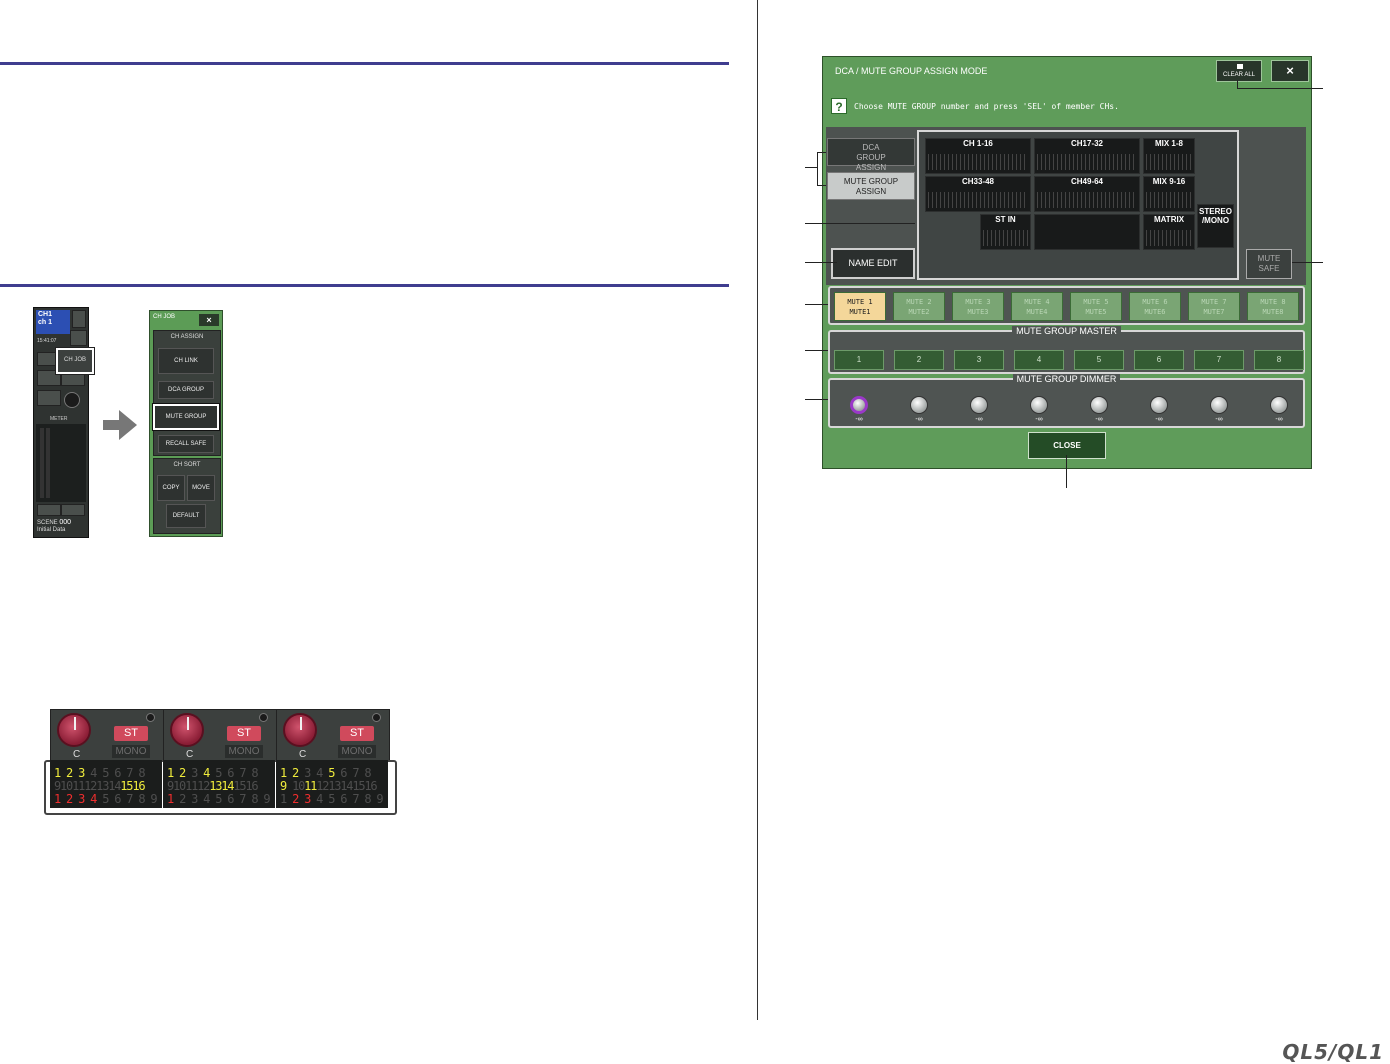 The image size is (1390, 1064). What do you see at coordinates (1099, 360) in the screenshot?
I see `mute-master-button: 5` at bounding box center [1099, 360].